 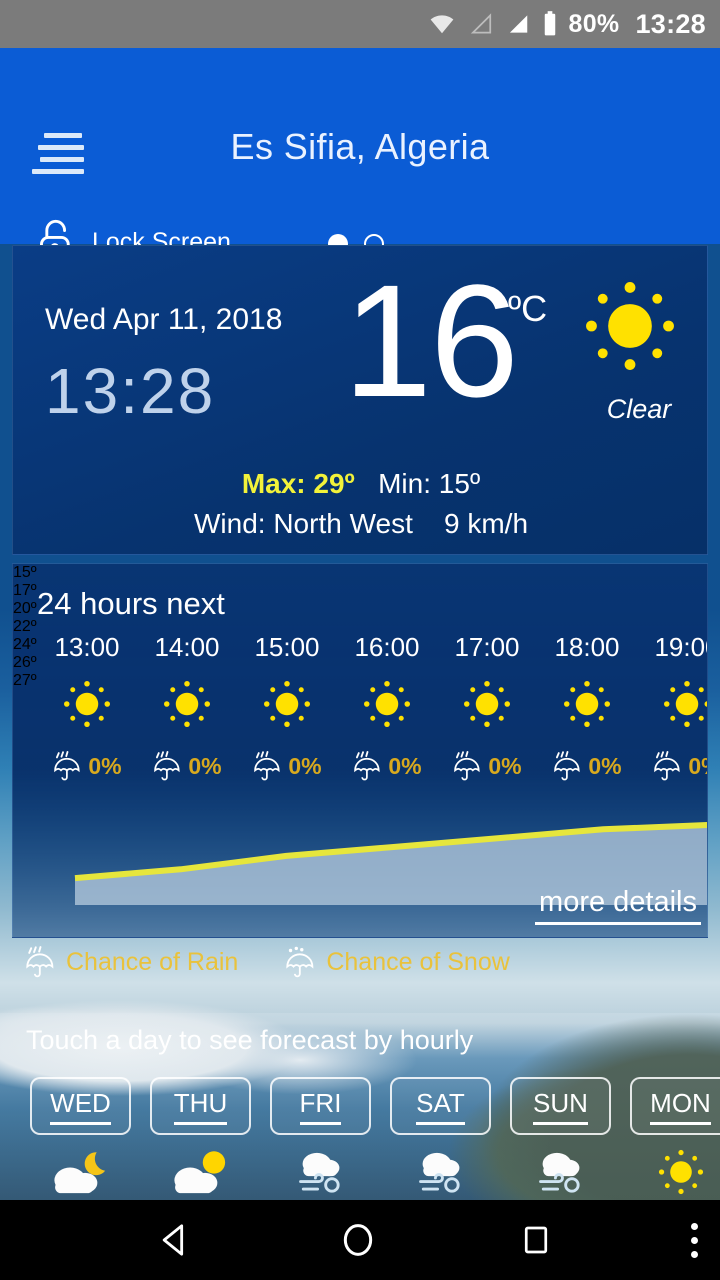 What do you see at coordinates (273, 483) in the screenshot?
I see `max-label: Max:` at bounding box center [273, 483].